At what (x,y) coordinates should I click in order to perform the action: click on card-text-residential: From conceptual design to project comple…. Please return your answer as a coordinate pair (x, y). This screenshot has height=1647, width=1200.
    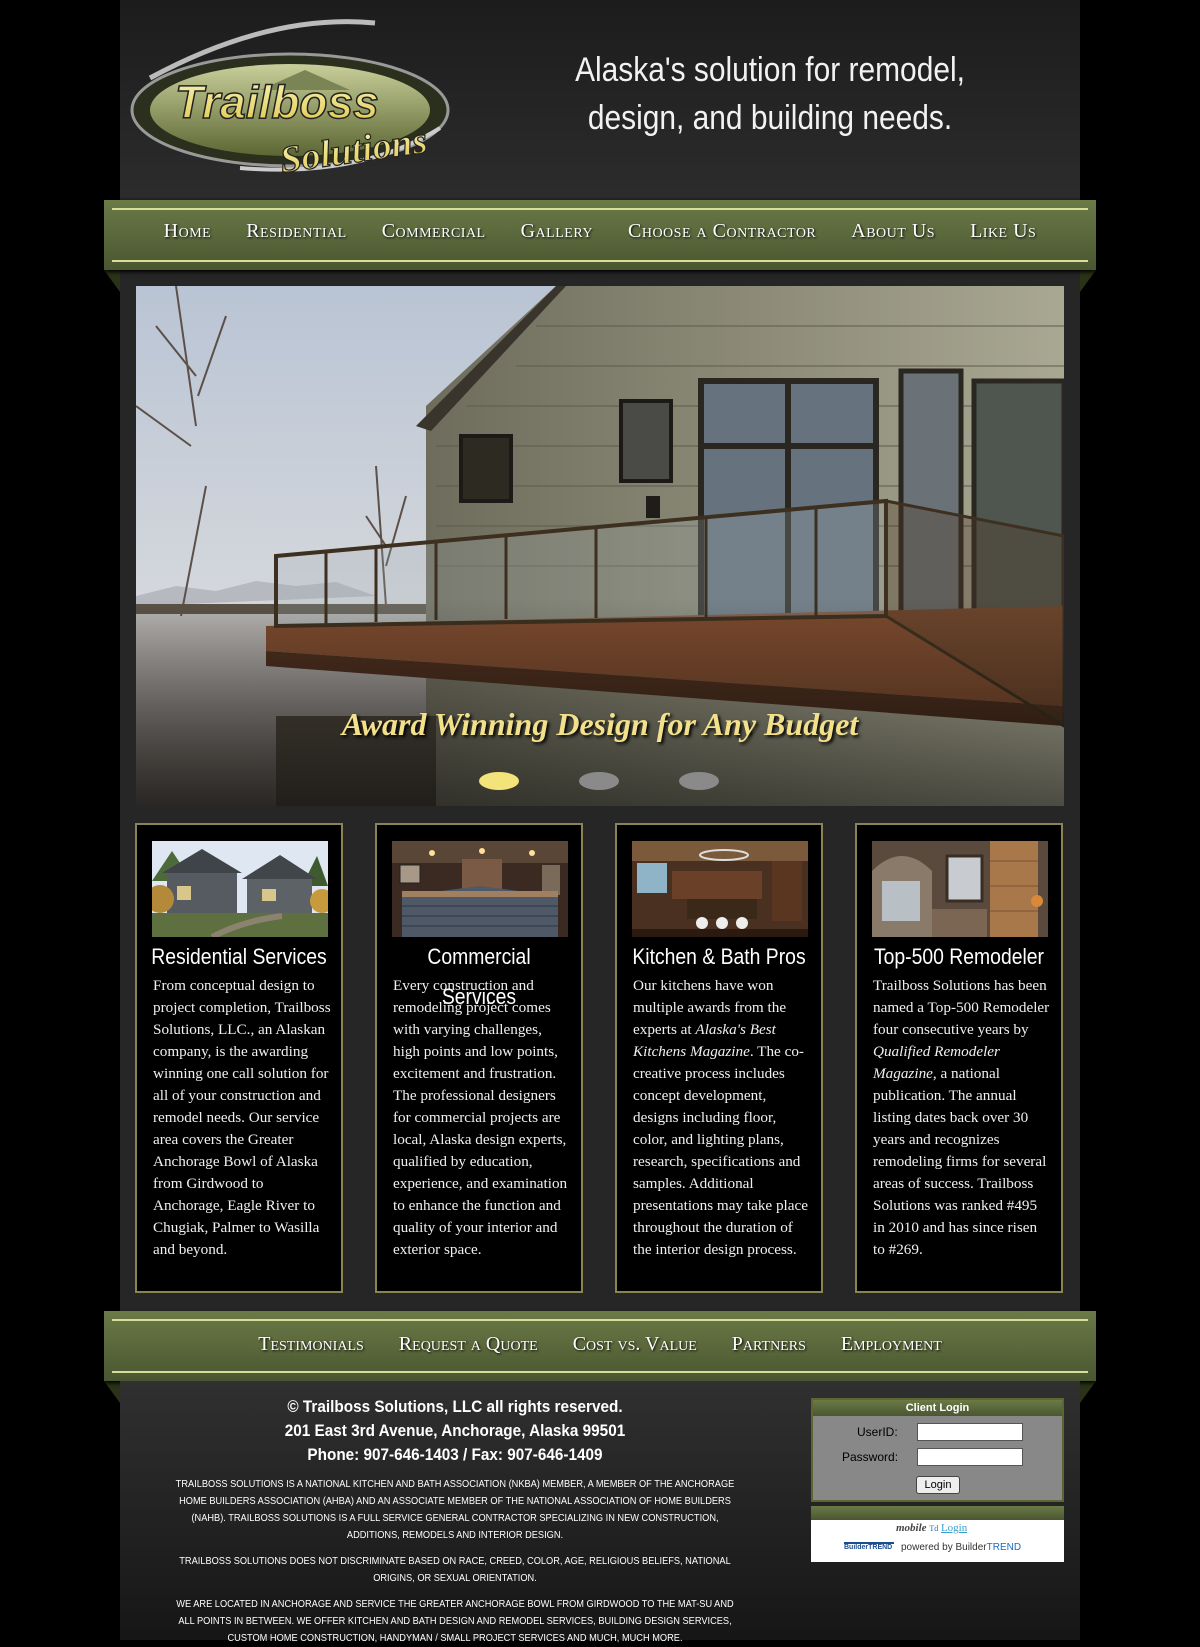
    Looking at the image, I should click on (242, 1117).